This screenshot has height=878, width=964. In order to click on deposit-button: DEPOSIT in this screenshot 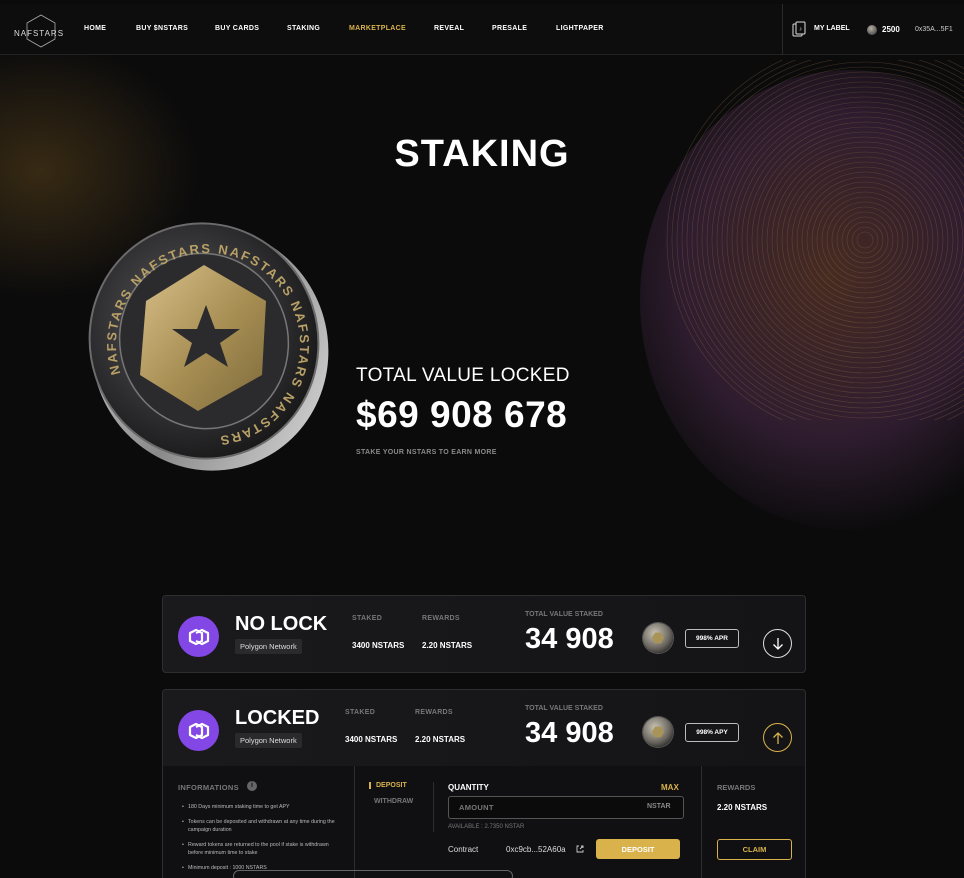, I will do `click(638, 849)`.